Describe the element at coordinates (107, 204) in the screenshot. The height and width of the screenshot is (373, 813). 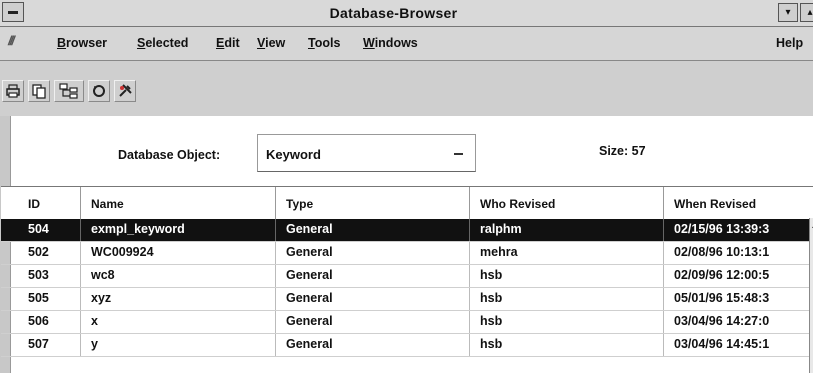
I see `column-header-name: Name` at that location.